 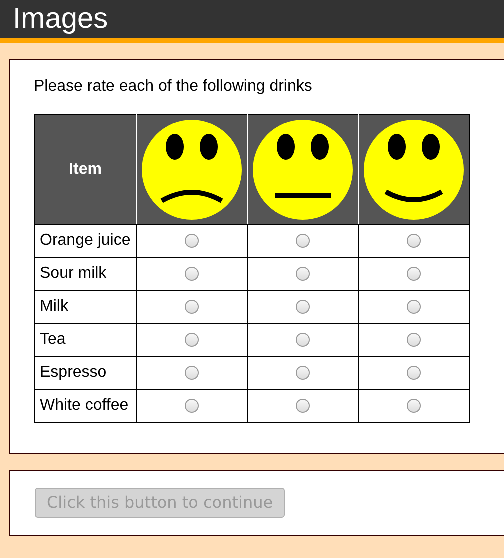 What do you see at coordinates (85, 274) in the screenshot?
I see `row-label: Sour milk` at bounding box center [85, 274].